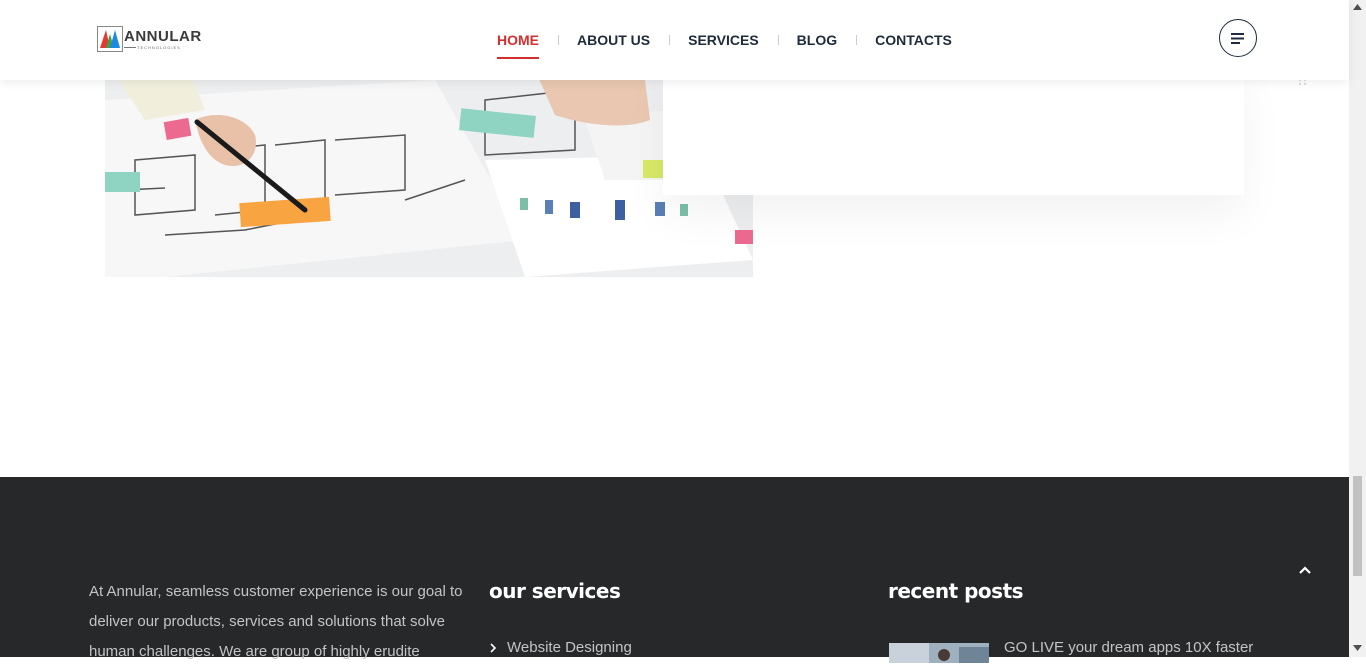 The height and width of the screenshot is (667, 1366). I want to click on nav-item-contacts: CONTACTS, so click(913, 40).